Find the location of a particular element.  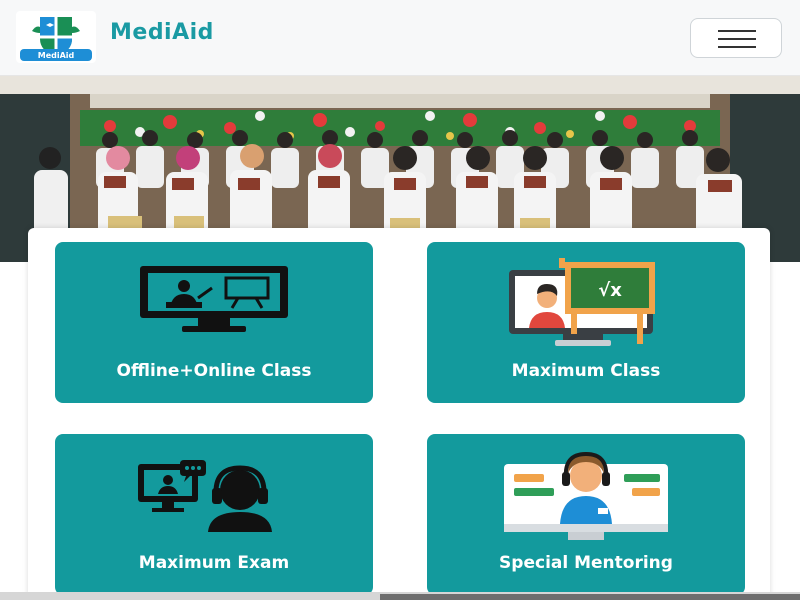

brand-name: MediAid is located at coordinates (162, 32).